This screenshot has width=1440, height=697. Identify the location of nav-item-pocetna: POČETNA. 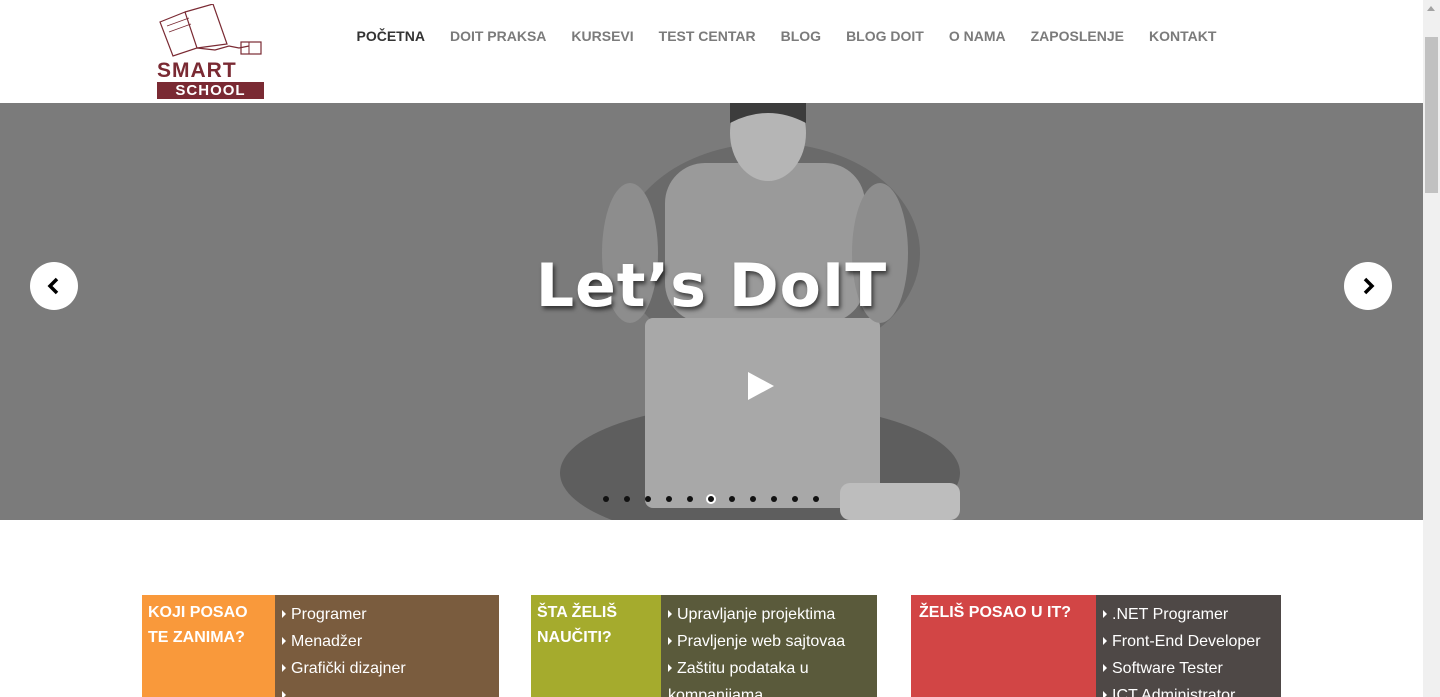
(390, 36).